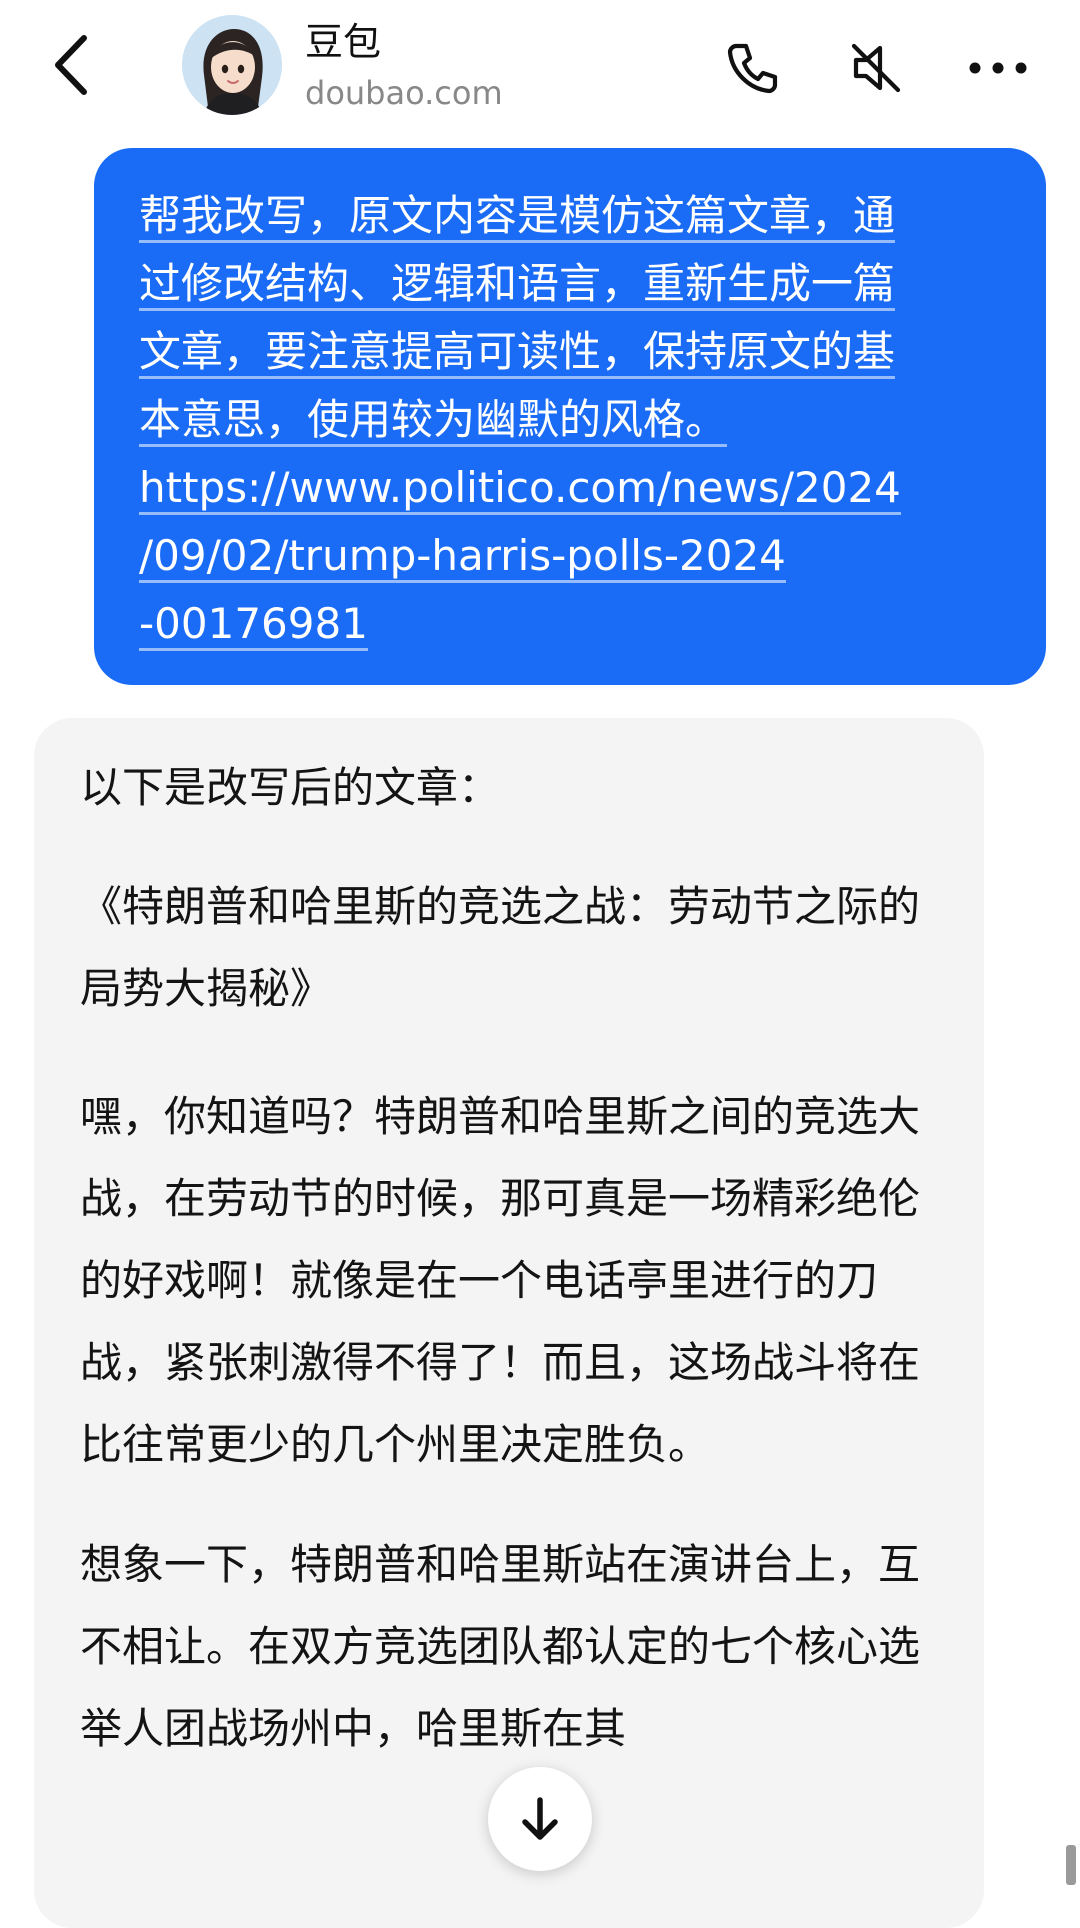 The height and width of the screenshot is (1928, 1080). I want to click on call-button, so click(752, 68).